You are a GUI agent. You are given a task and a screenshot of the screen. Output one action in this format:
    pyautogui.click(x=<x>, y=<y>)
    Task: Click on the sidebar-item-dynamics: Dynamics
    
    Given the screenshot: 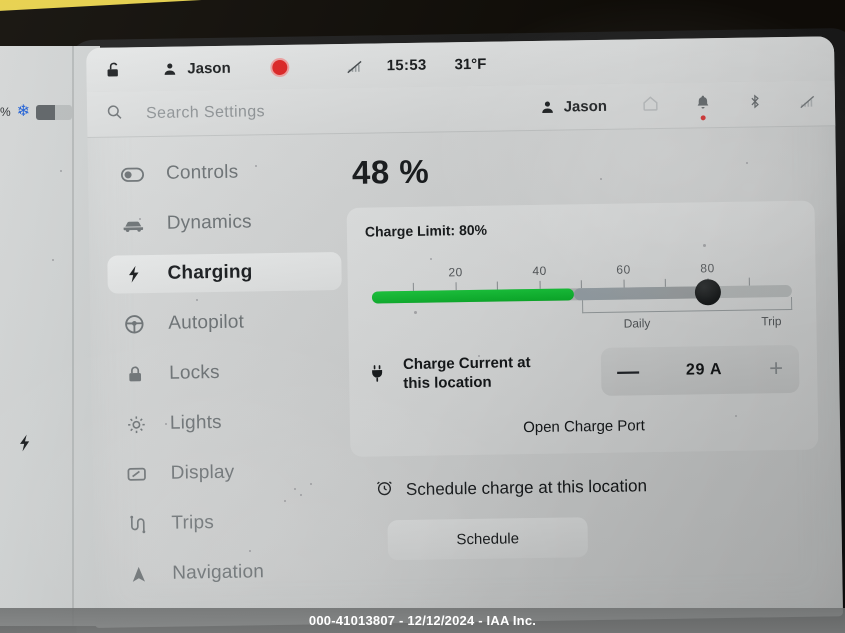 What is the action you would take?
    pyautogui.click(x=223, y=223)
    